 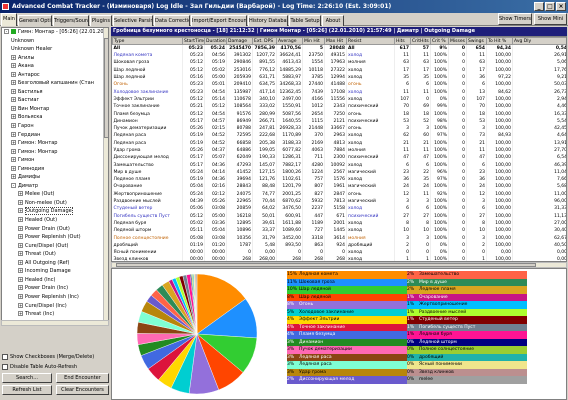 I want to click on column-header-to-hit: To Hit %, so click(x=499, y=41).